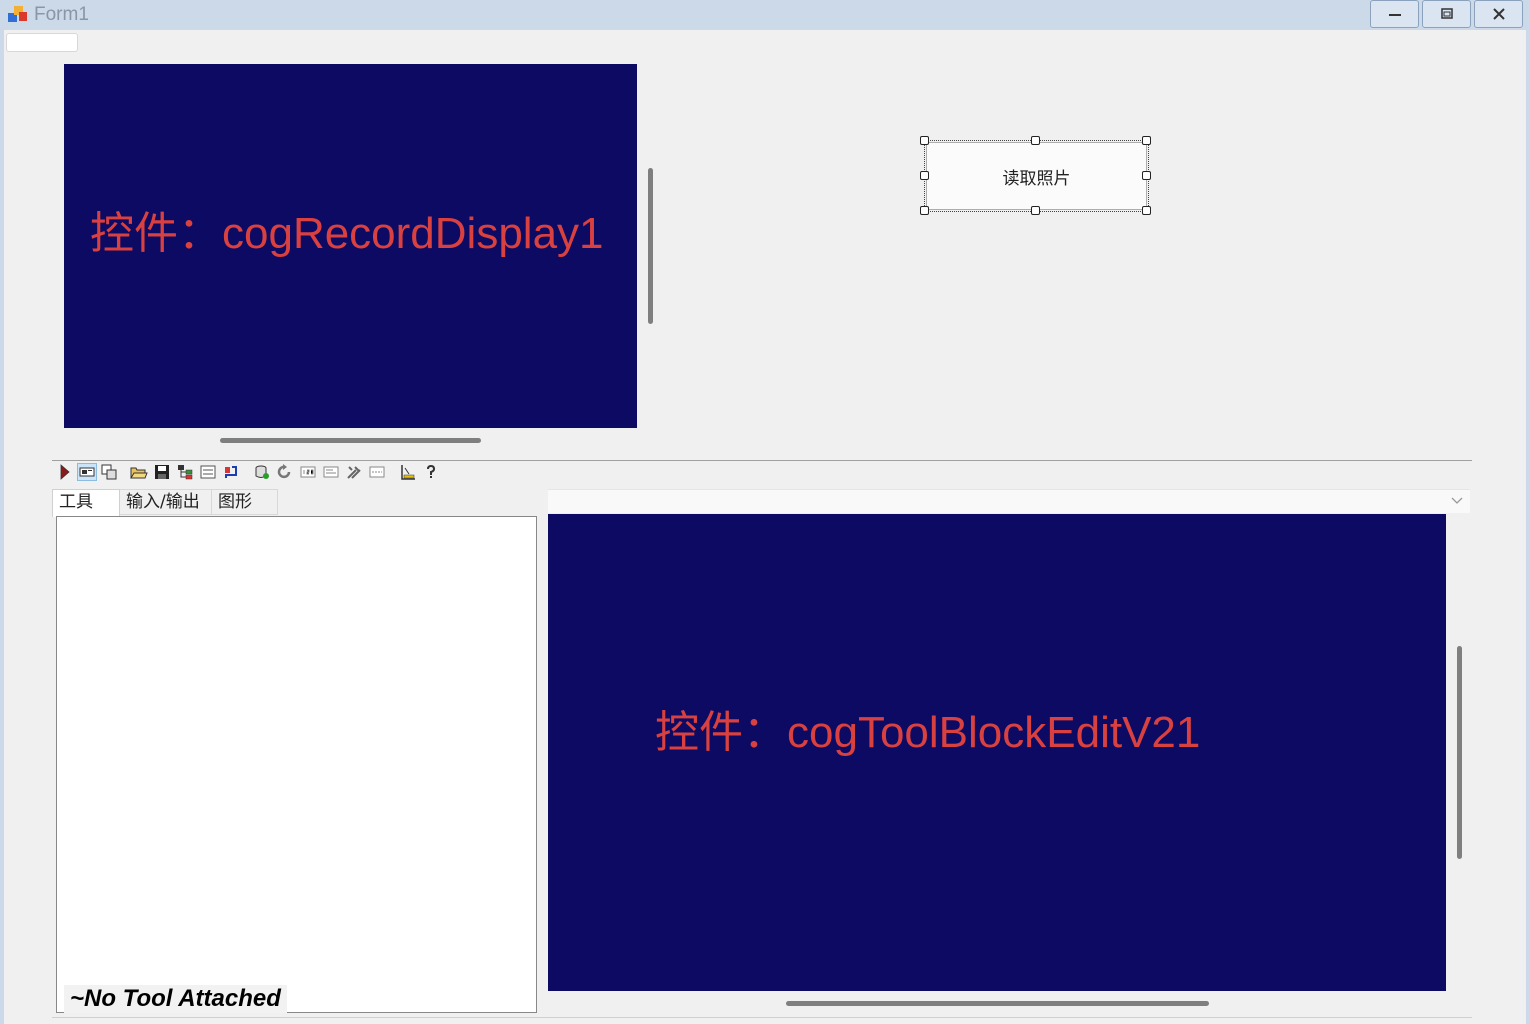  Describe the element at coordinates (208, 472) in the screenshot. I see `list-icon` at that location.